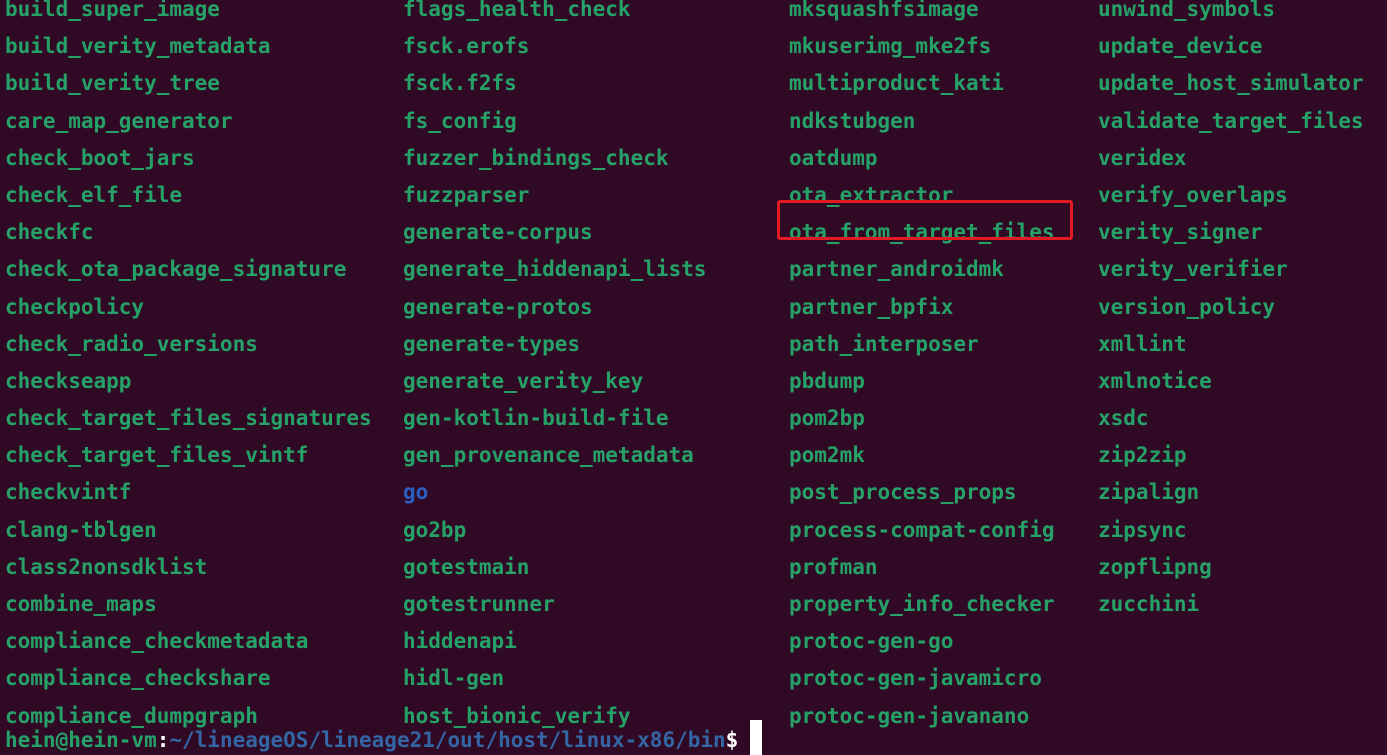 The height and width of the screenshot is (755, 1387). I want to click on file-entry: update_device, so click(1180, 46).